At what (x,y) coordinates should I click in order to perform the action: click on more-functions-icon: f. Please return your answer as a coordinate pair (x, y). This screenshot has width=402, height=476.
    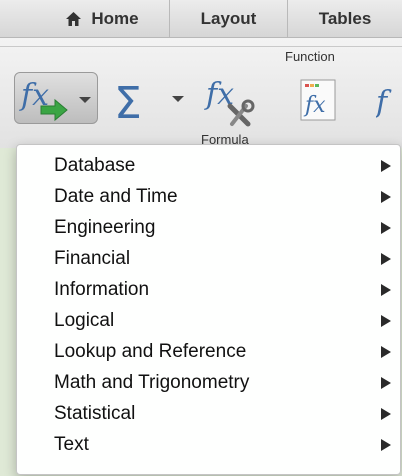
    Looking at the image, I should click on (388, 102).